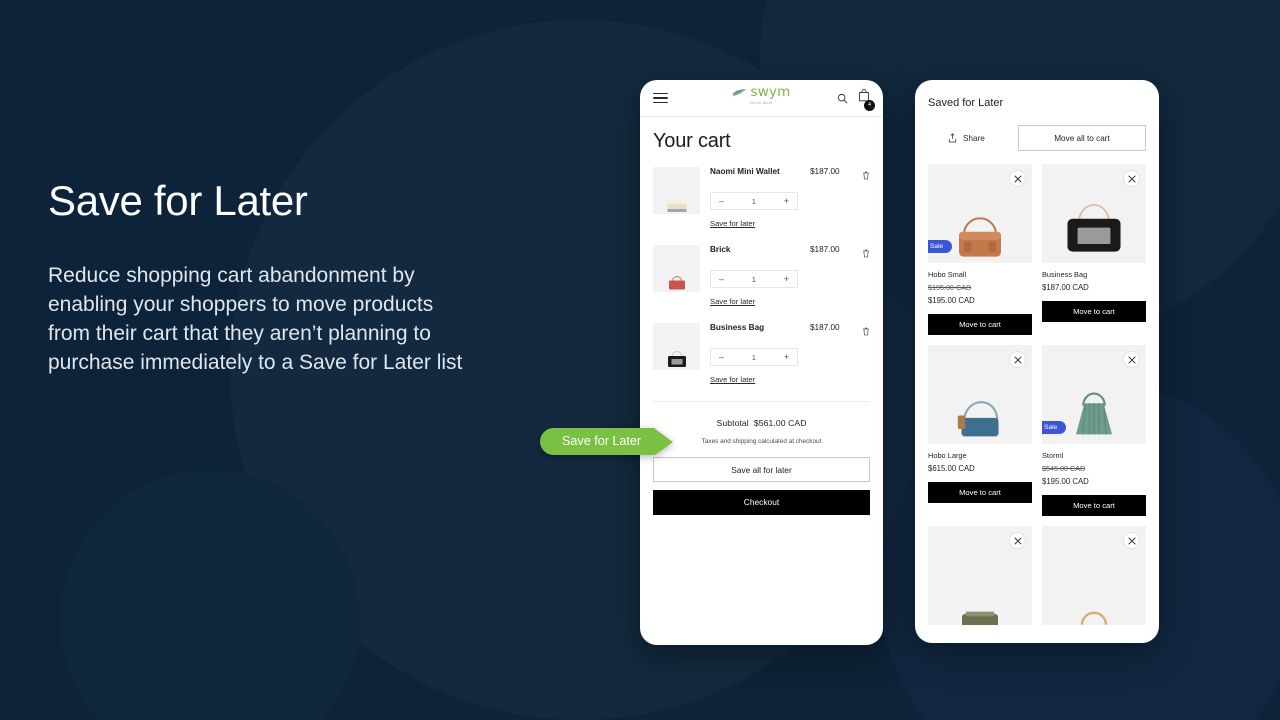 The image size is (1280, 720). What do you see at coordinates (978, 419) in the screenshot?
I see `hobo-large-bag-icon` at bounding box center [978, 419].